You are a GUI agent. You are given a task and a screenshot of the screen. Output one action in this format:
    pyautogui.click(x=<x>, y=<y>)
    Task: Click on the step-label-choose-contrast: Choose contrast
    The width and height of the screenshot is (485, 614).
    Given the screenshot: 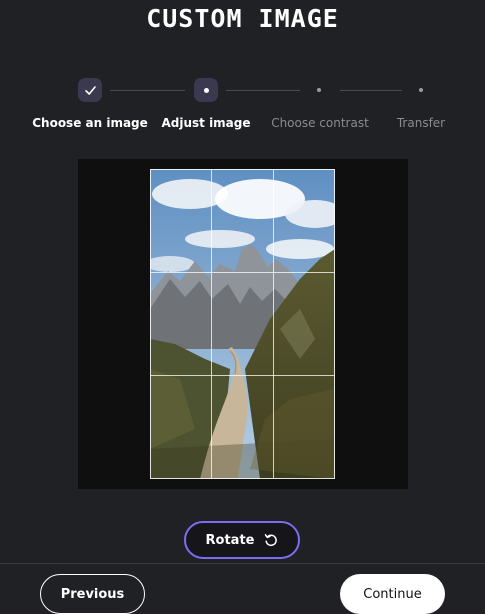 What is the action you would take?
    pyautogui.click(x=320, y=123)
    